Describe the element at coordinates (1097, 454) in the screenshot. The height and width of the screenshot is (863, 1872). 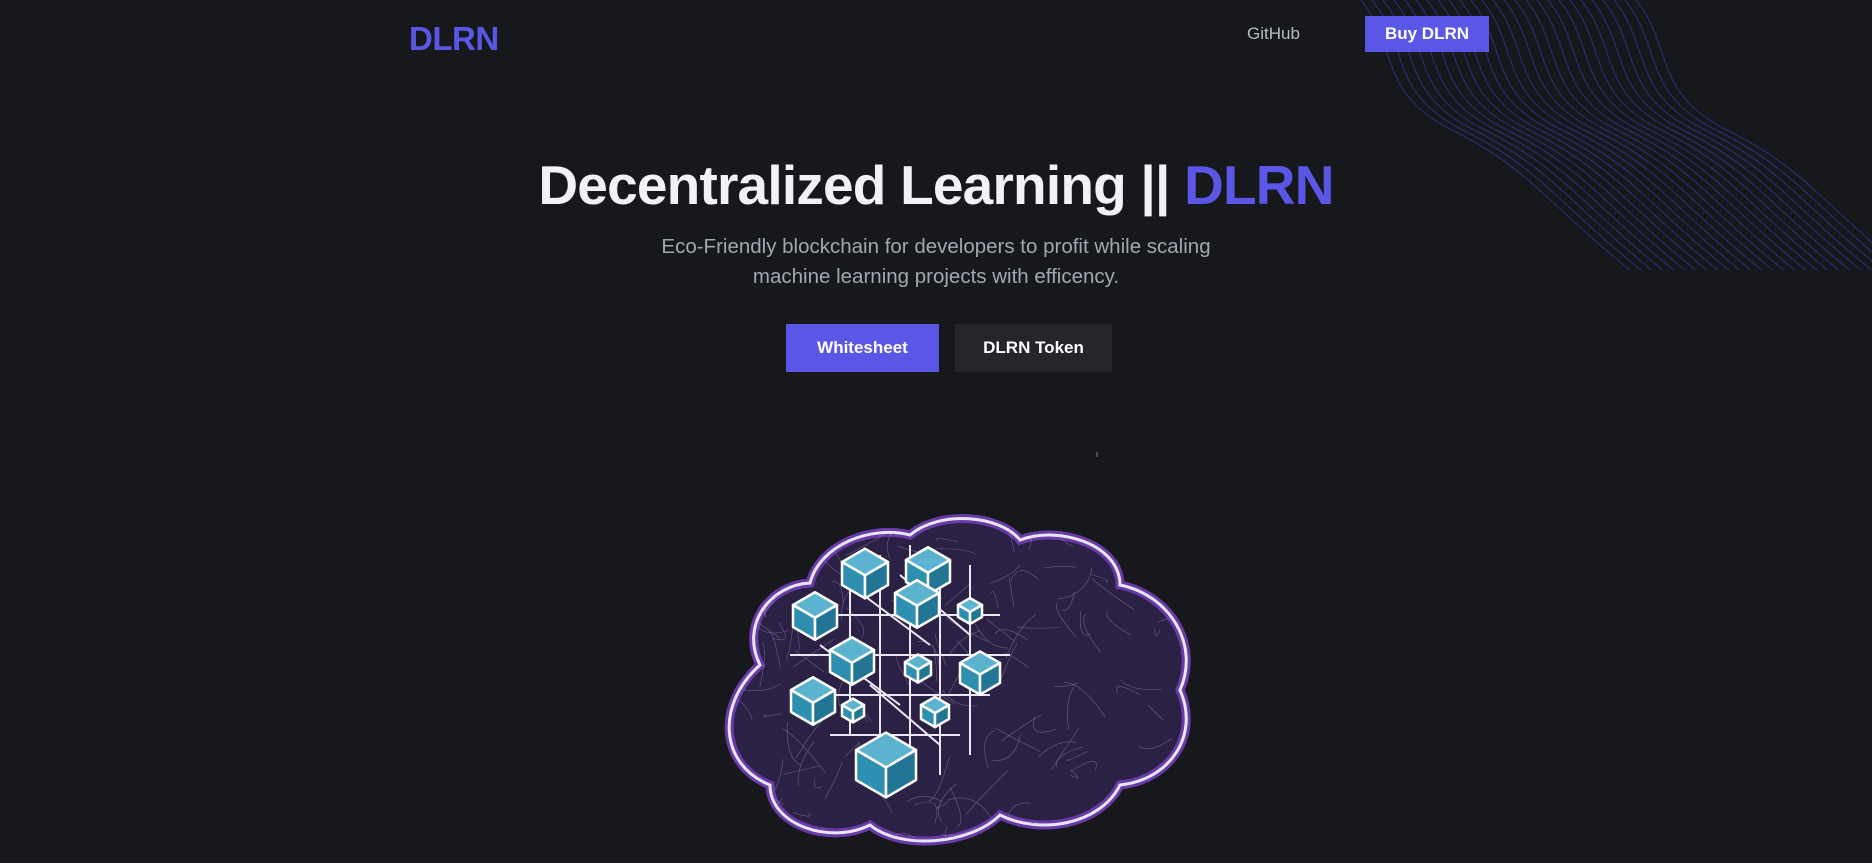
I see `decorative-speck` at that location.